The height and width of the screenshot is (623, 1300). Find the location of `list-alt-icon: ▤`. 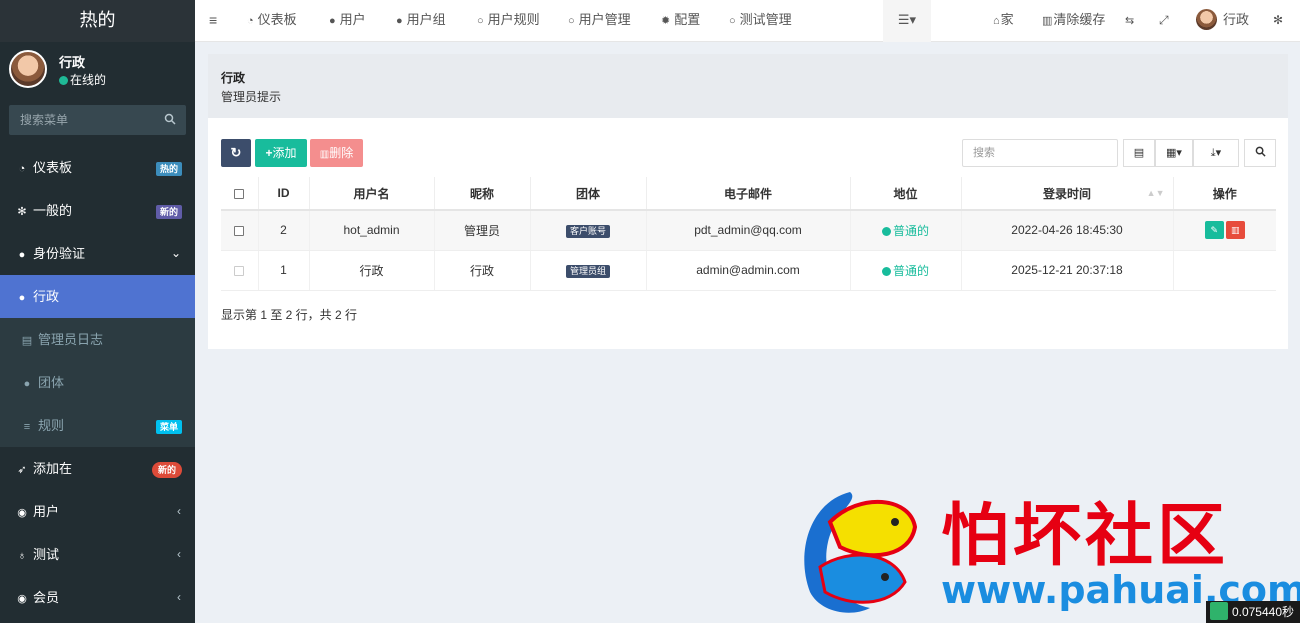

list-alt-icon: ▤ is located at coordinates (1139, 153).